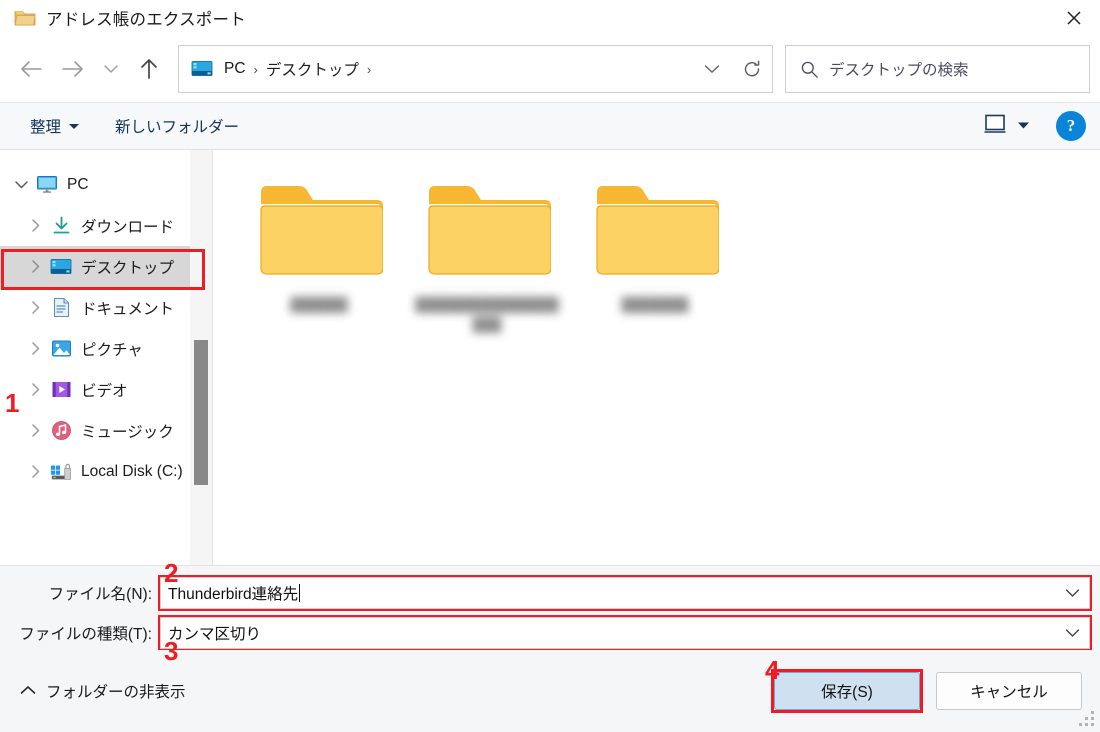 The width and height of the screenshot is (1100, 732). I want to click on filename-value: Thunderbird連絡先, so click(233, 594).